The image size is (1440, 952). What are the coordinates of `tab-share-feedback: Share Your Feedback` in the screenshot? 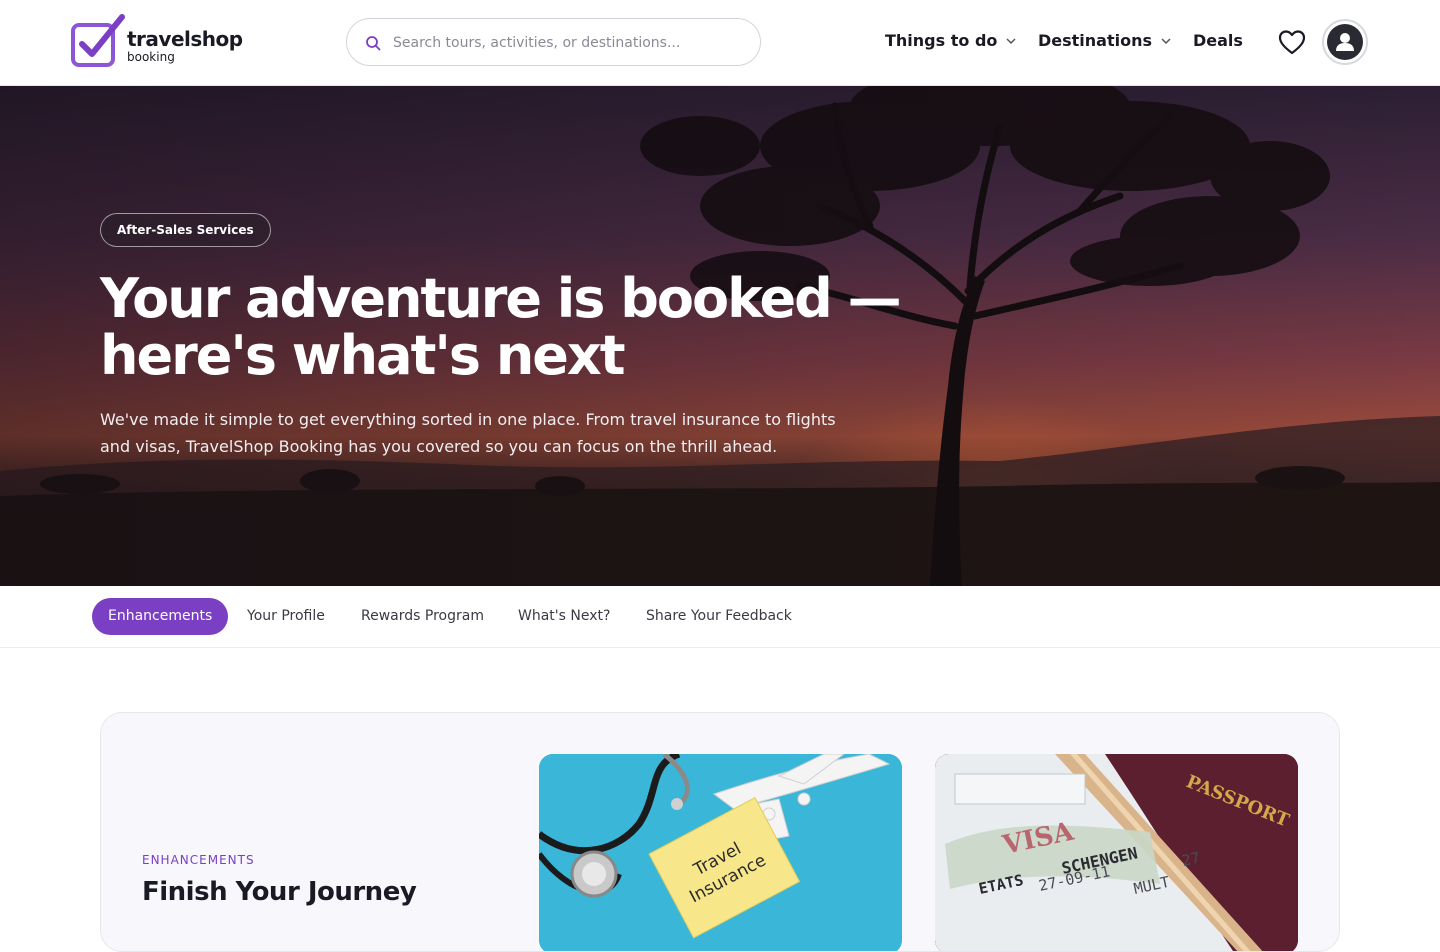 It's located at (719, 616).